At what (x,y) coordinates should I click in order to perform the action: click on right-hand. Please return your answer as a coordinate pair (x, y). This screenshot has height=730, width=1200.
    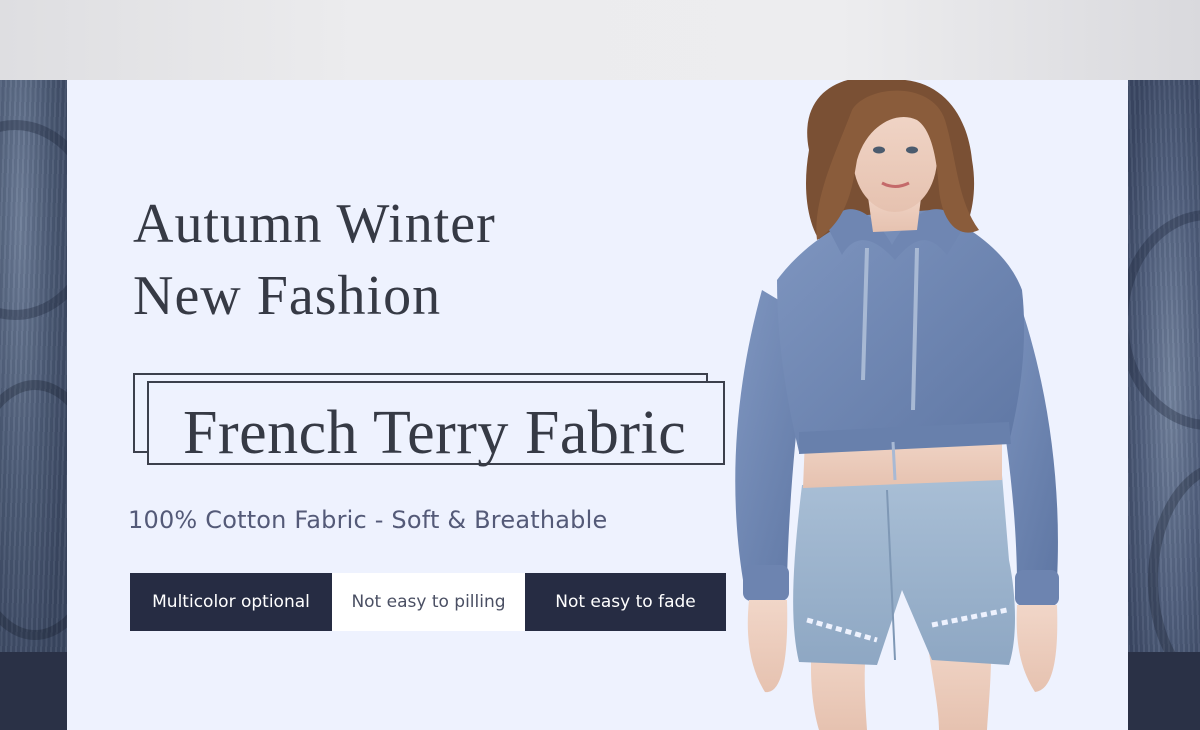
    Looking at the image, I should click on (1037, 648).